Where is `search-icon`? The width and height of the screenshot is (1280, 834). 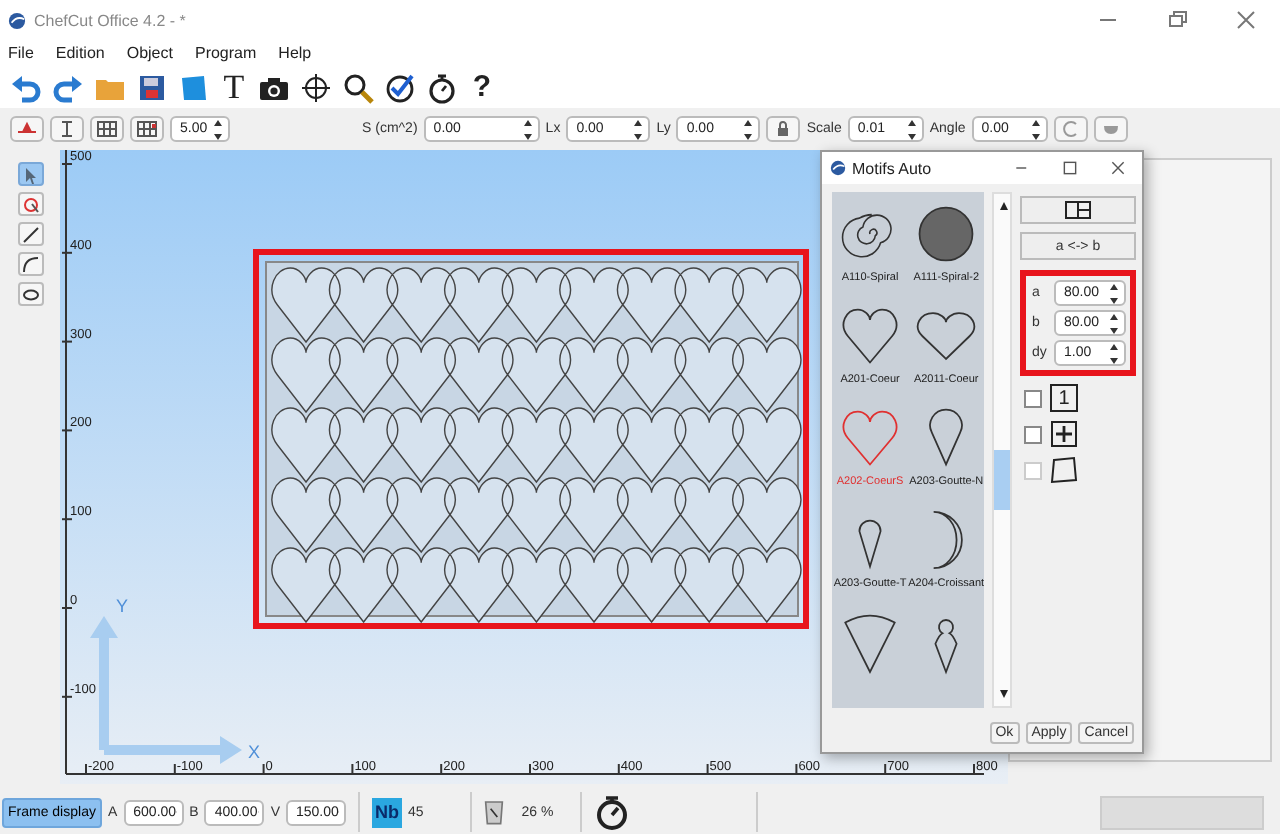
search-icon is located at coordinates (358, 87).